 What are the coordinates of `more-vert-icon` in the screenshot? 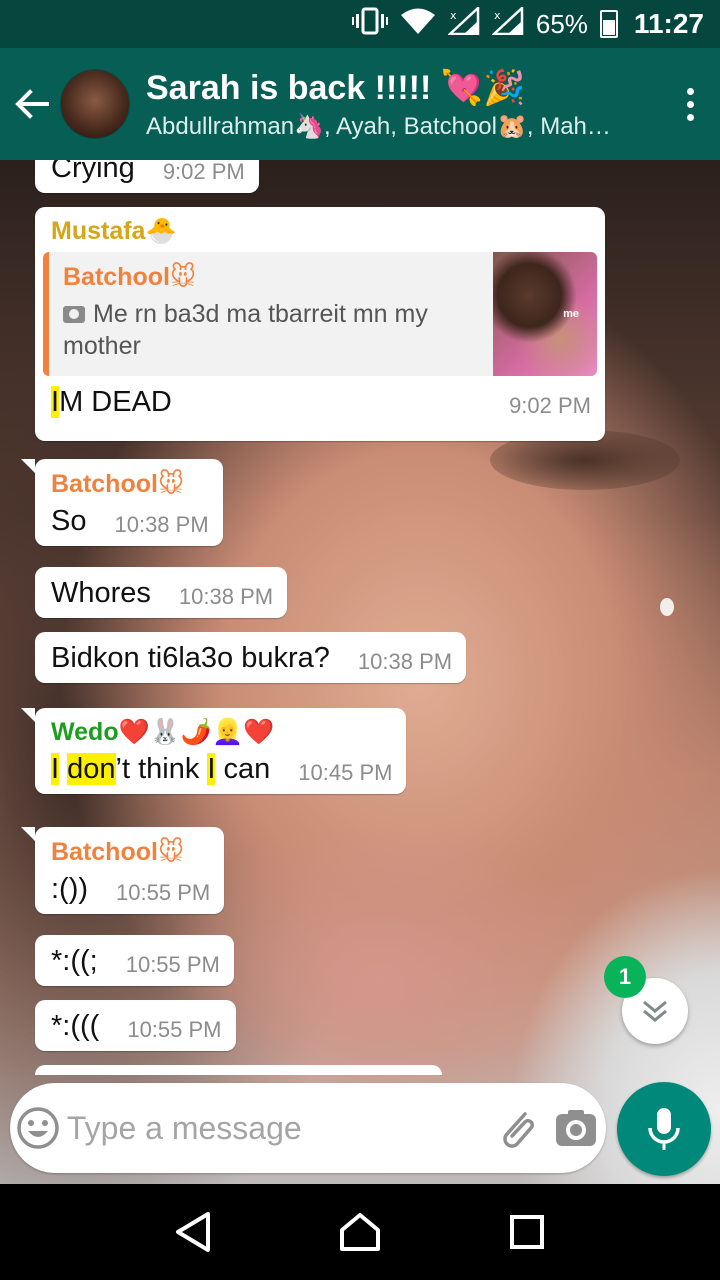 It's located at (690, 104).